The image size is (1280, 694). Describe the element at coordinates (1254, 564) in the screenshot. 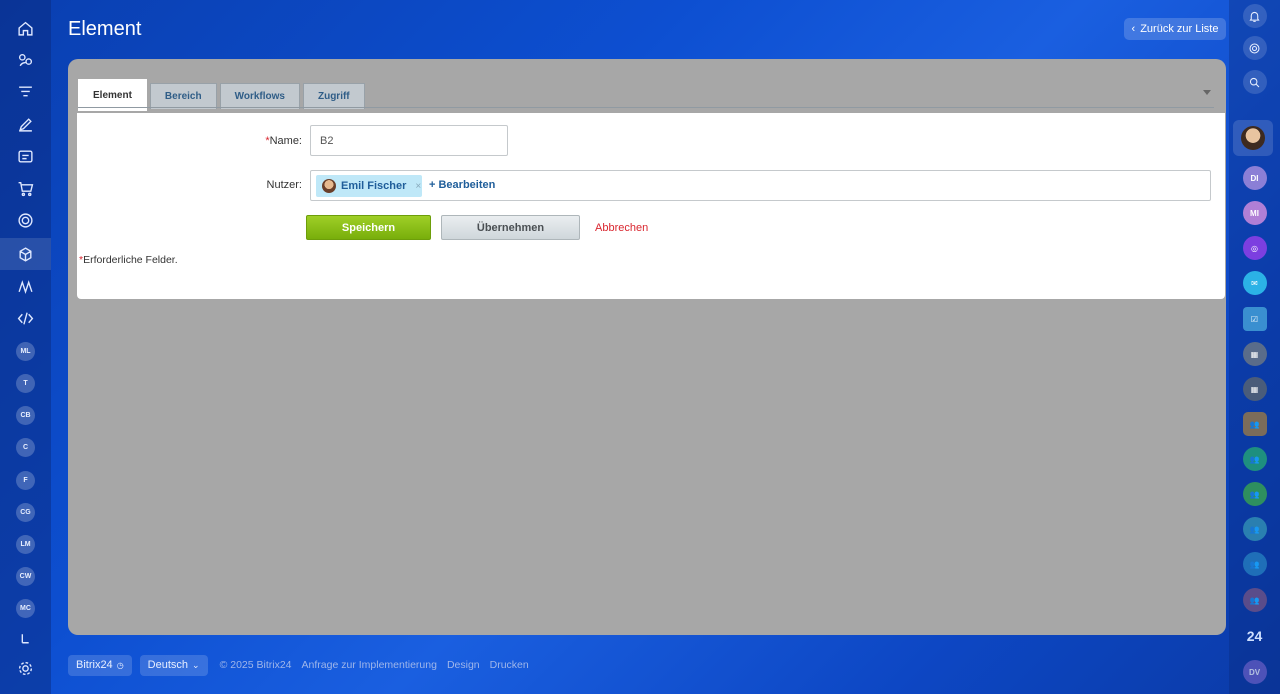

I see `group-chat-7-icon: 👥` at that location.